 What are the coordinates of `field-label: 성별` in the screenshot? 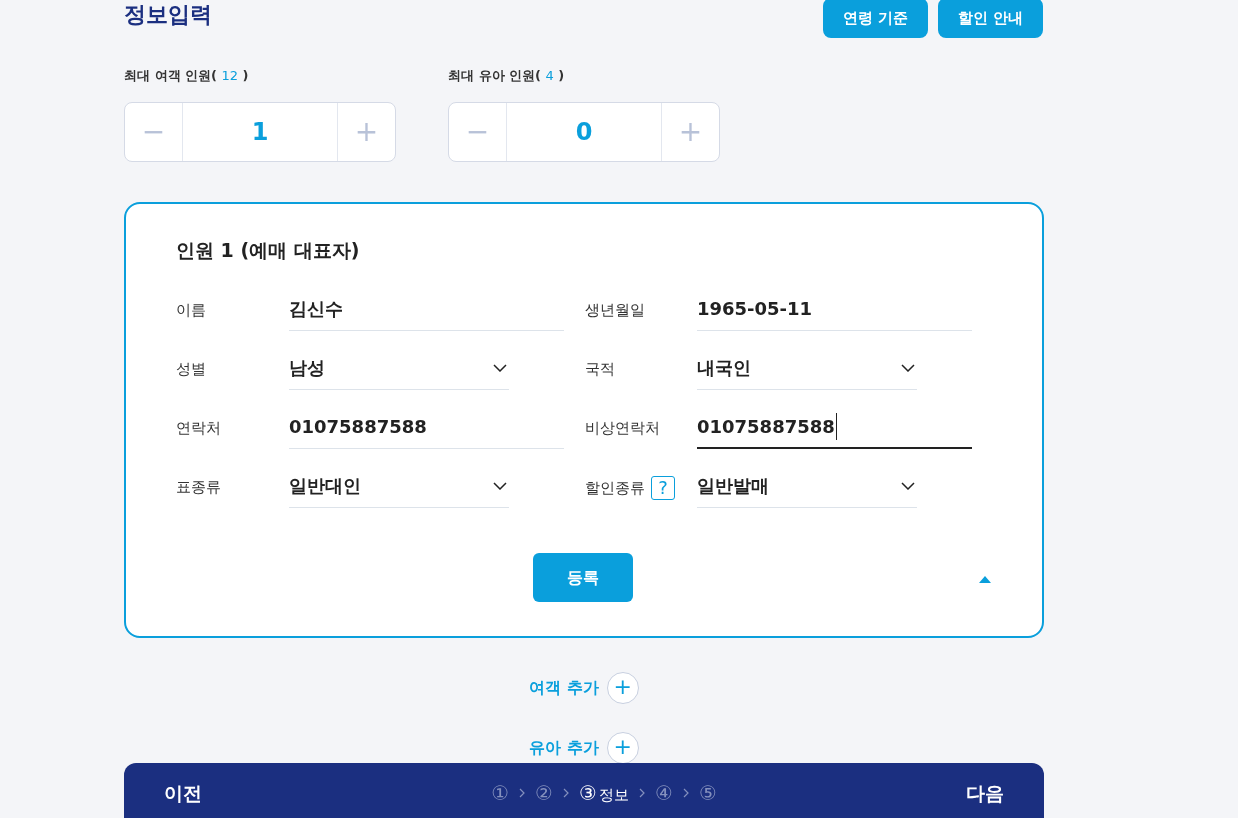 It's located at (191, 369).